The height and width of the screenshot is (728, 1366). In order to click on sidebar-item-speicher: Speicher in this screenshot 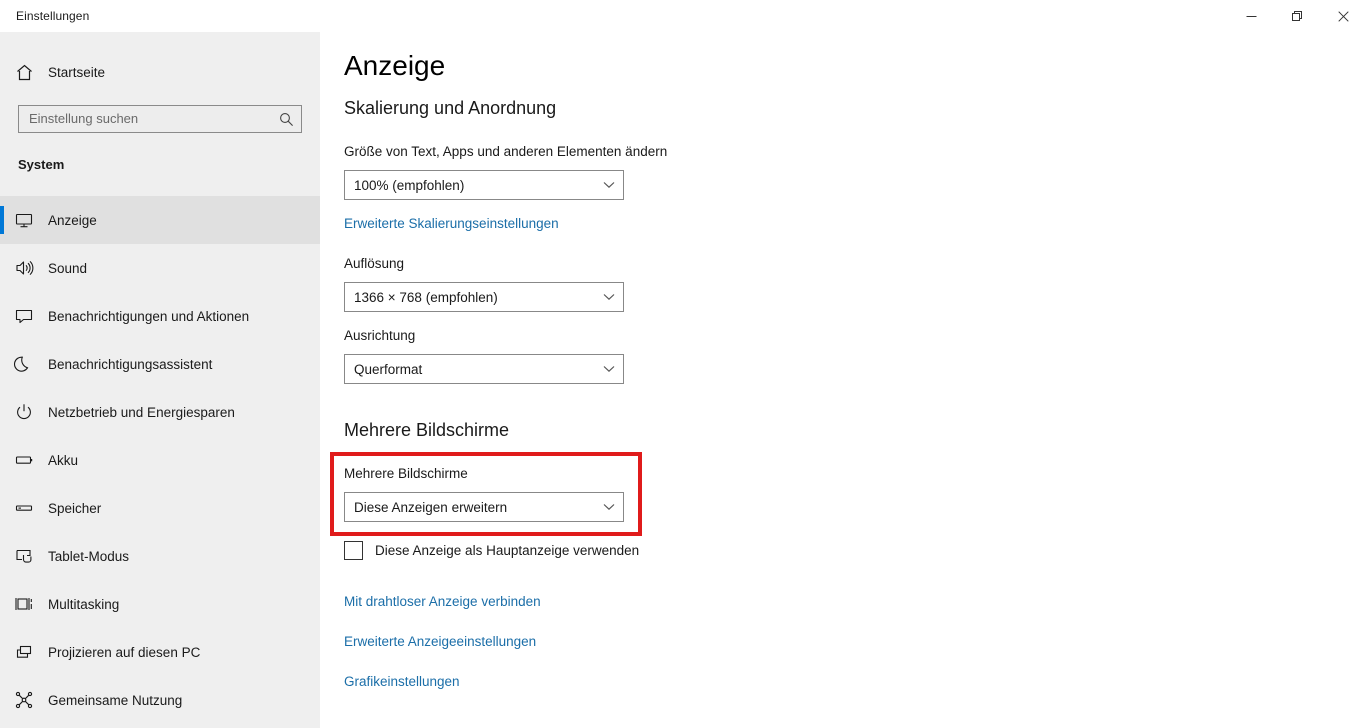, I will do `click(160, 508)`.